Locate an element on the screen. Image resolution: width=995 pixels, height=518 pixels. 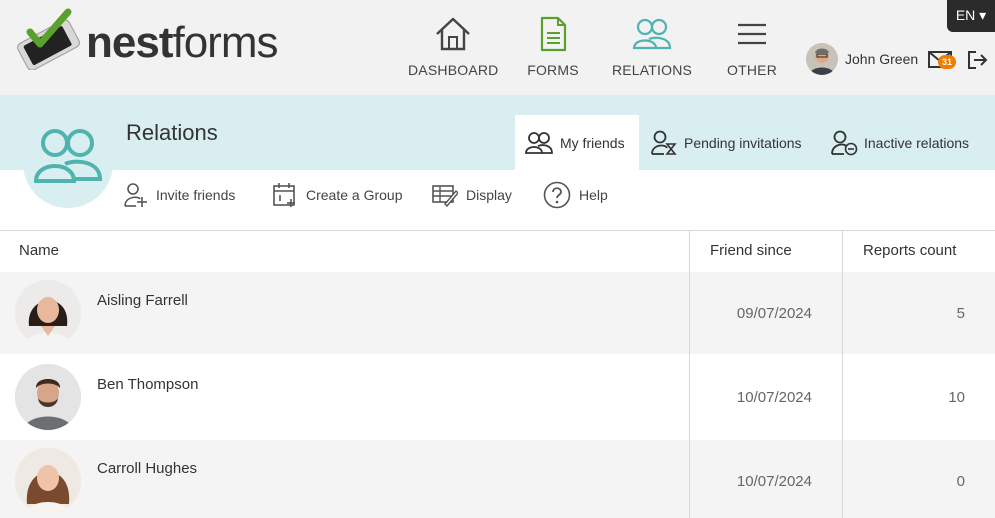
nestforms-logo: nestforms is located at coordinates (155, 39).